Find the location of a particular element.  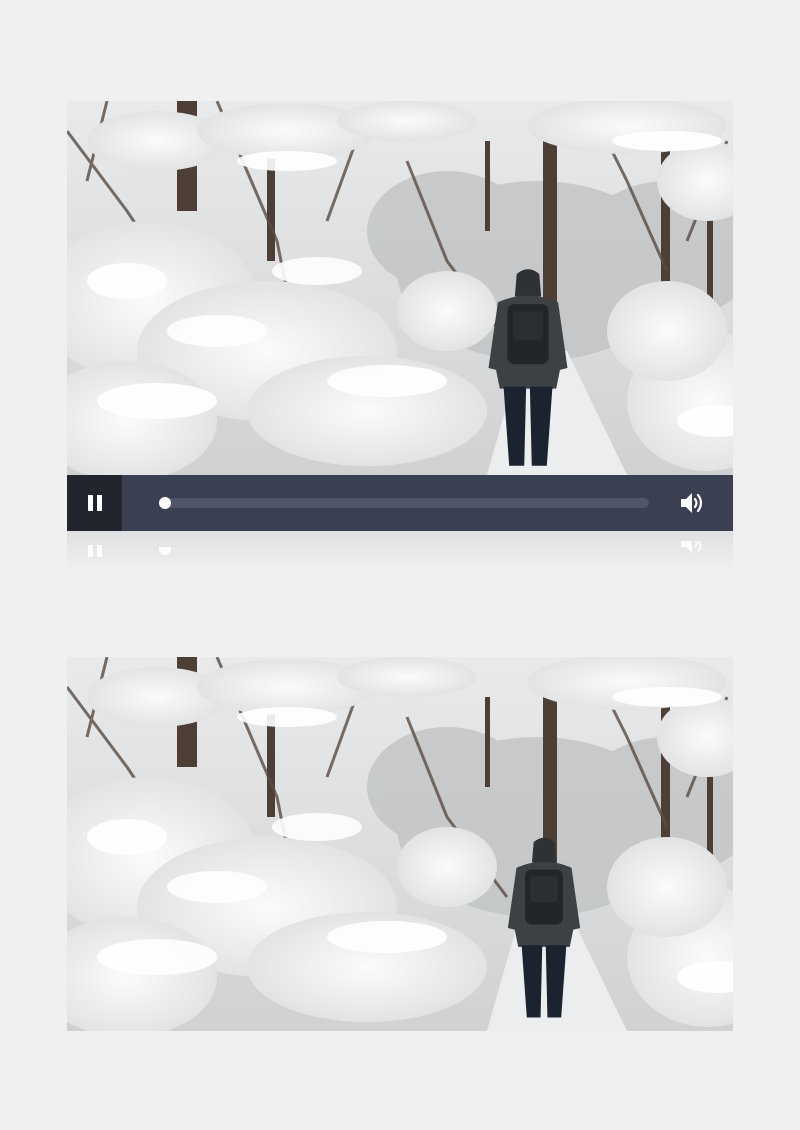

controls-reflection is located at coordinates (400, 551).